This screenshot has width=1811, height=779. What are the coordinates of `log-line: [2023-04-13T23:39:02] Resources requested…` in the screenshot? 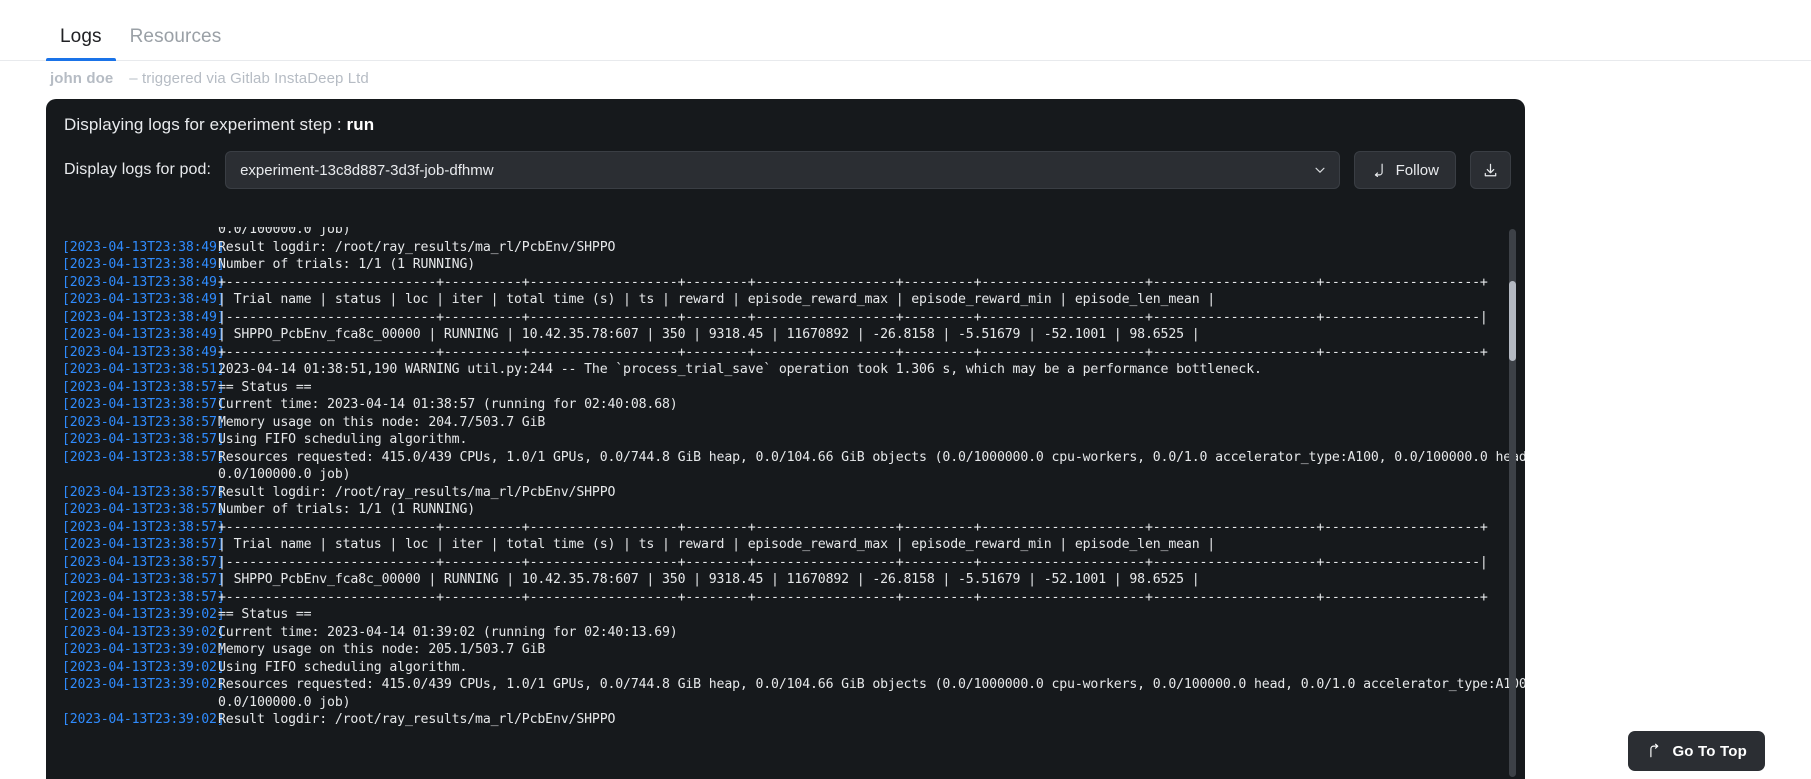 It's located at (785, 685).